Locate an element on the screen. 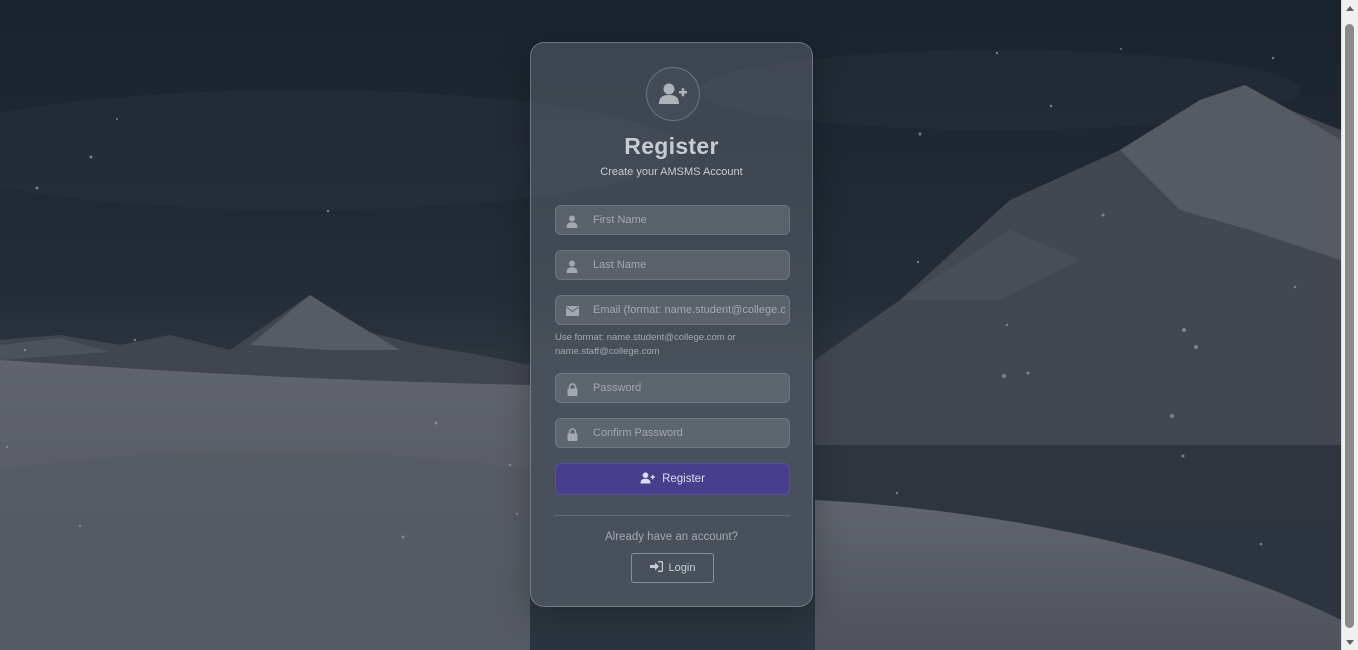 Image resolution: width=1358 pixels, height=650 pixels. last-name-input is located at coordinates (689, 265).